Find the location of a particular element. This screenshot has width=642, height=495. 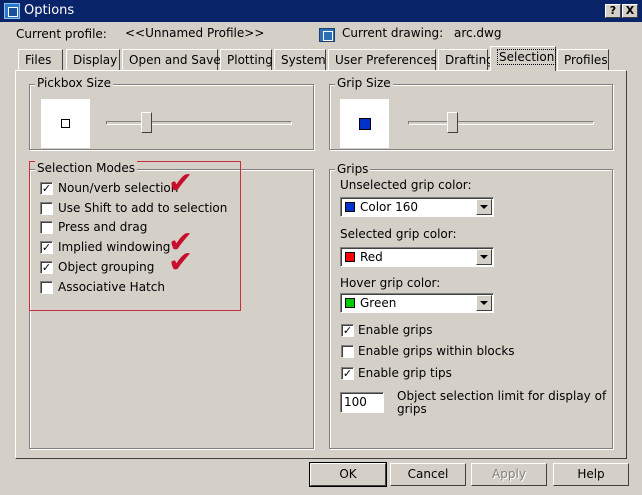

tab-system: System is located at coordinates (300, 59).